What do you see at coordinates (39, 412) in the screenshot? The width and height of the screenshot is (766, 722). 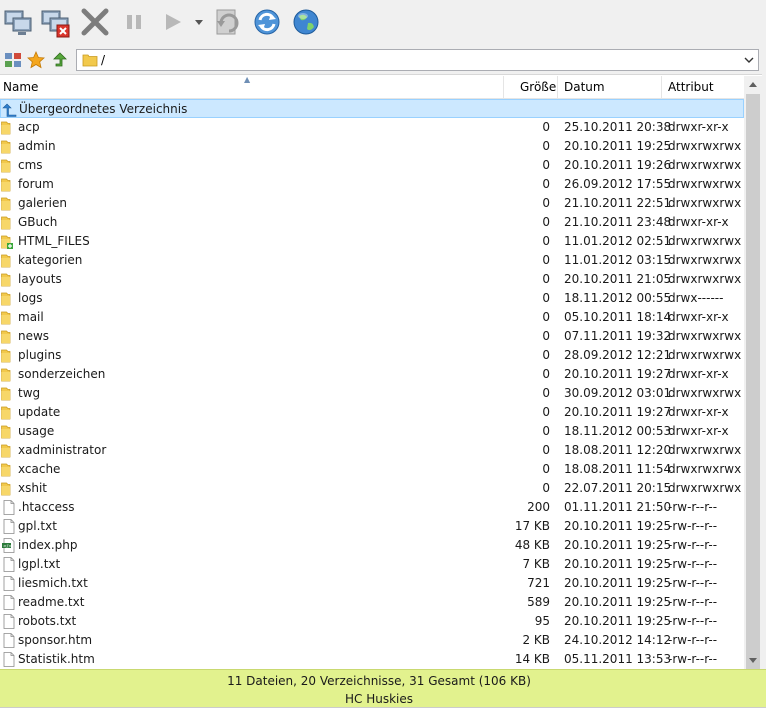 I see `cell-name: update` at bounding box center [39, 412].